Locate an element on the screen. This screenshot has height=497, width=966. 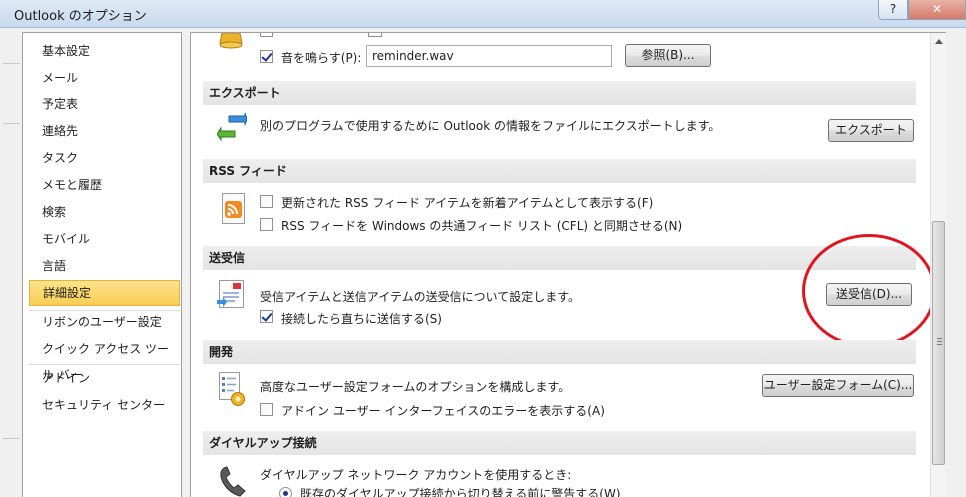
nav-item-search: 検索 is located at coordinates (104, 212).